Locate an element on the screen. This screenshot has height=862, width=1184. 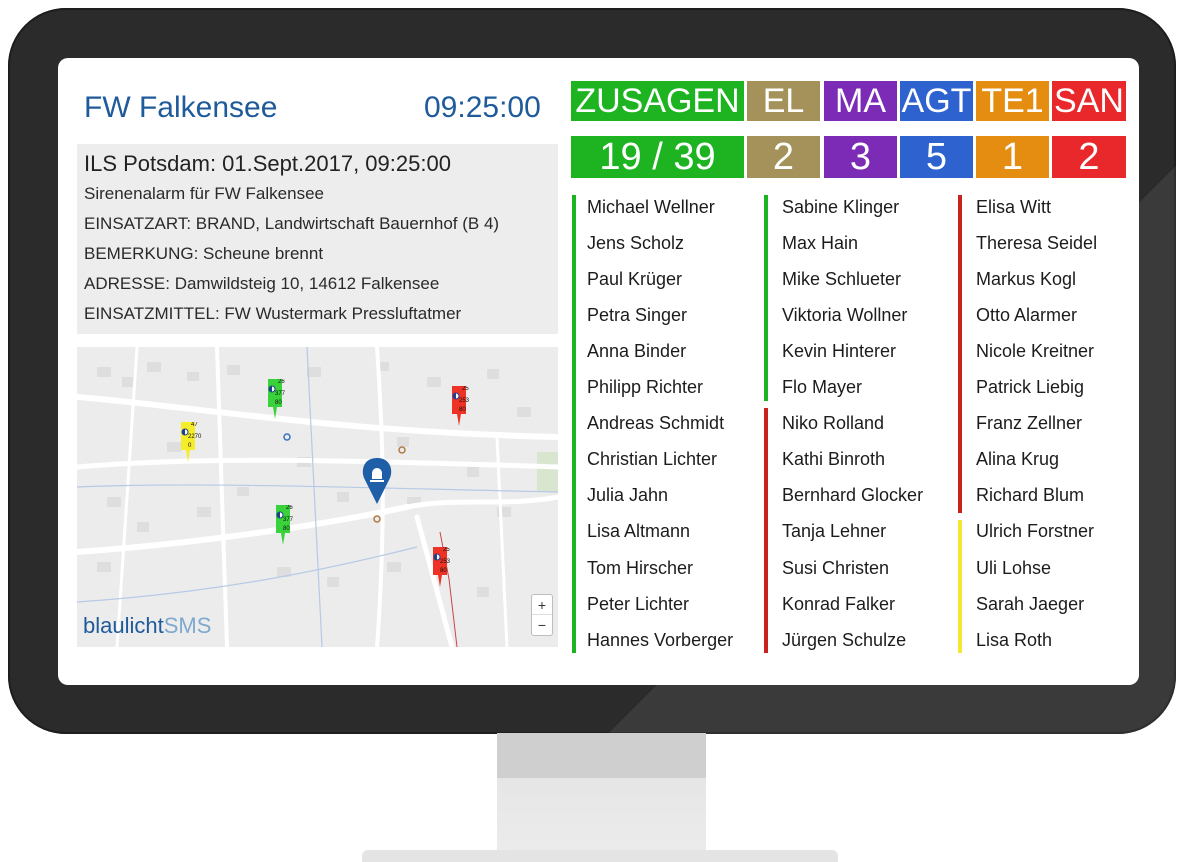
responder-name: Sabine Klinger is located at coordinates (841, 207).